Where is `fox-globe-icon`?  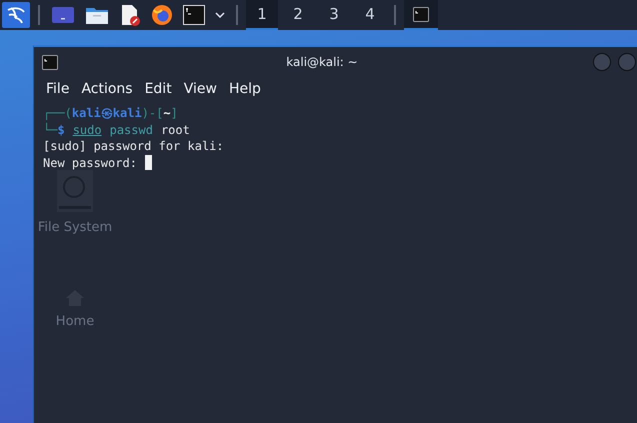
fox-globe-icon is located at coordinates (162, 15).